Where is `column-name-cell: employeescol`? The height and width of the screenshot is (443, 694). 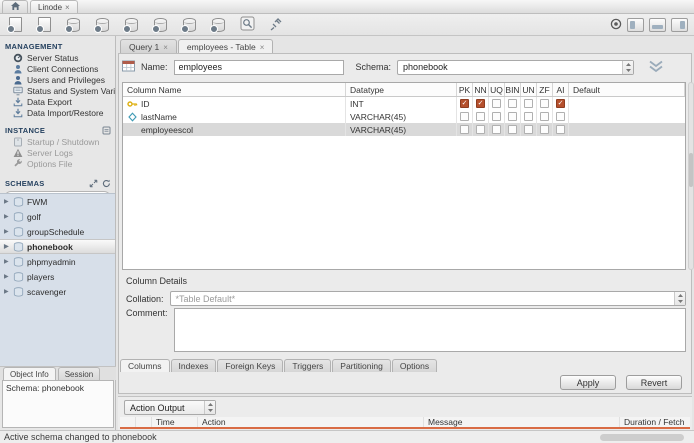 column-name-cell: employeescol is located at coordinates (234, 129).